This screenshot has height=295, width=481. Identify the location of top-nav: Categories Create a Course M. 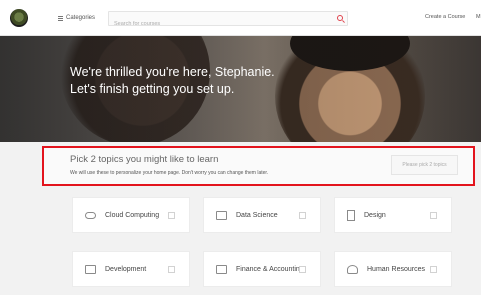
(240, 18).